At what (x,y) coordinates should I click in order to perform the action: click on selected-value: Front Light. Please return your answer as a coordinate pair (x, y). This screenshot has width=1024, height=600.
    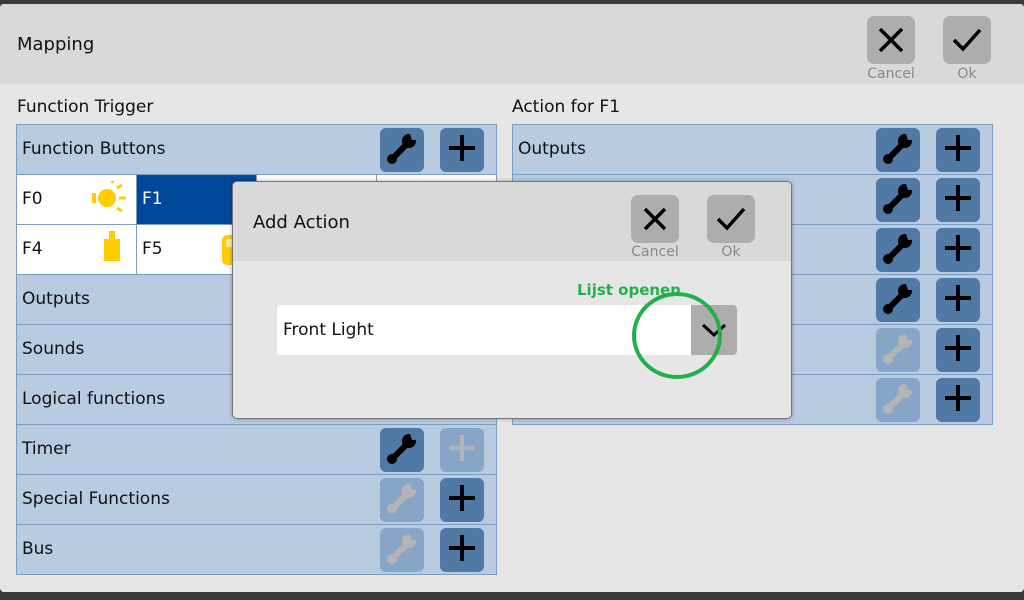
    Looking at the image, I should click on (328, 330).